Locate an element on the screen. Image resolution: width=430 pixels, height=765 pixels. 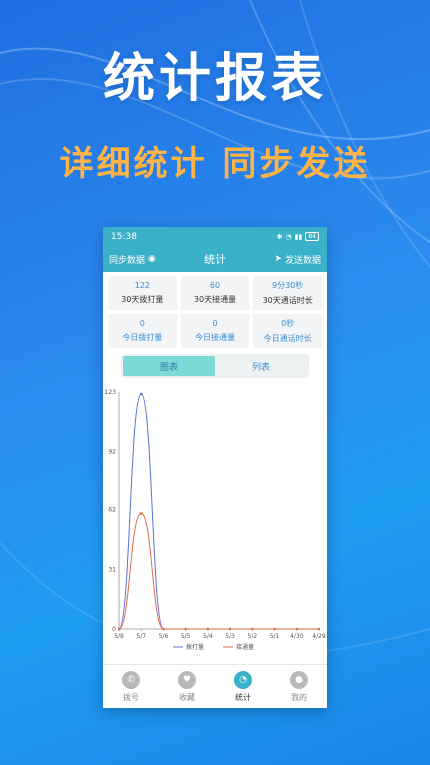
battery-icon: 84 is located at coordinates (312, 236).